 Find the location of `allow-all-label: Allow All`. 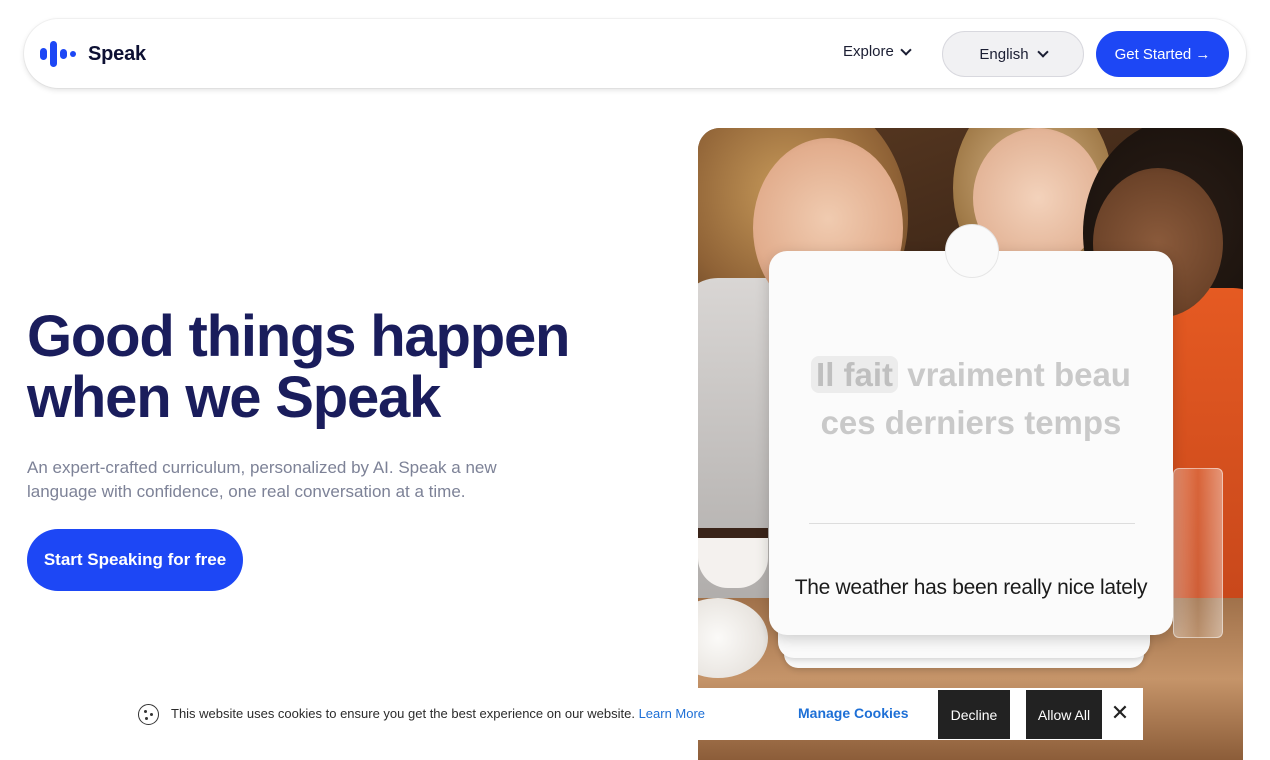

allow-all-label: Allow All is located at coordinates (1064, 714).